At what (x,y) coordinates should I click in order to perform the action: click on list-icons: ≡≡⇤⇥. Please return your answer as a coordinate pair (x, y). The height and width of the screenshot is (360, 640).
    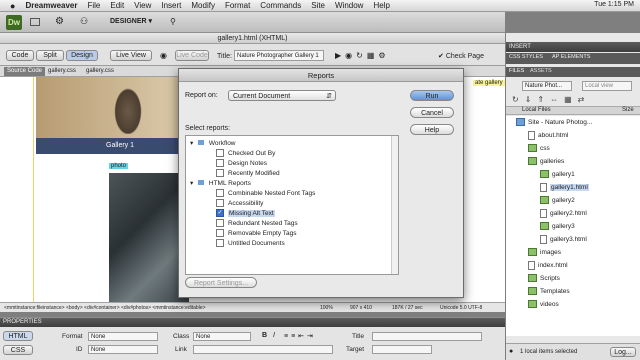
    Looking at the image, I should click on (300, 336).